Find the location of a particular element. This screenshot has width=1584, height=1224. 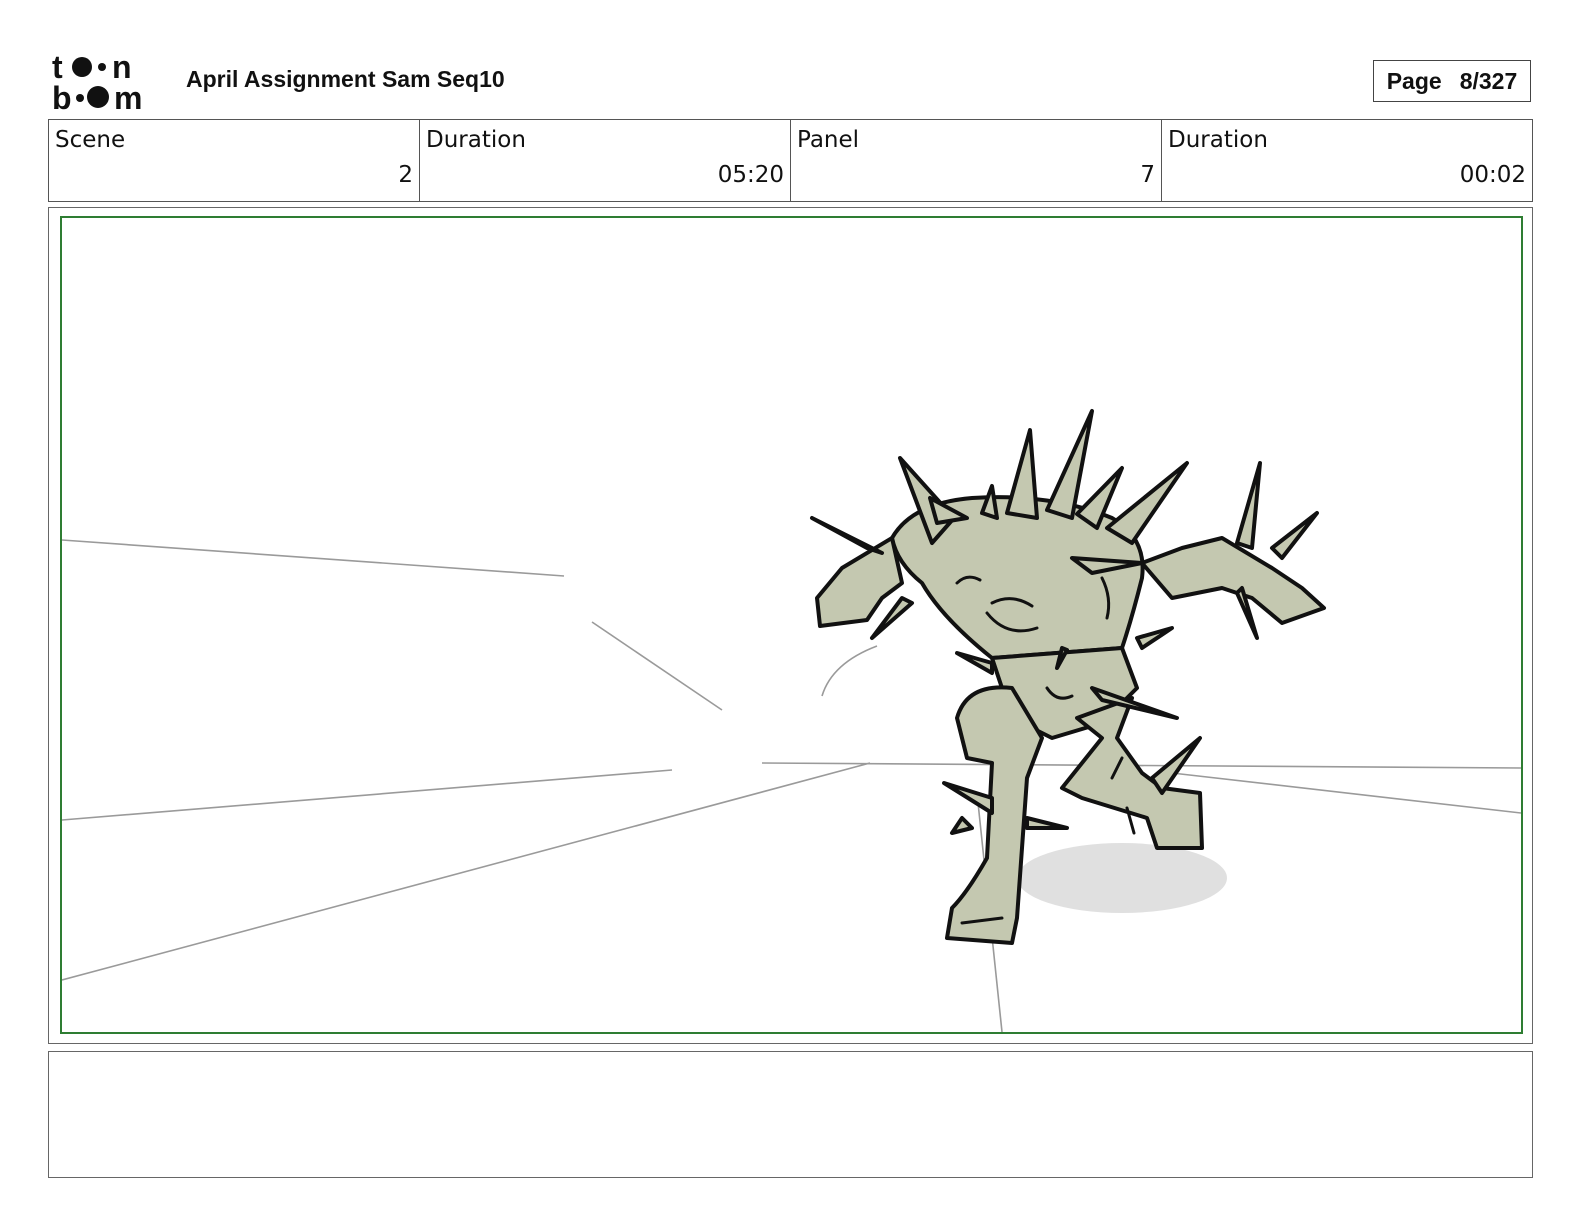

panel-duration-cell: Duration 00:02 is located at coordinates (1347, 160).